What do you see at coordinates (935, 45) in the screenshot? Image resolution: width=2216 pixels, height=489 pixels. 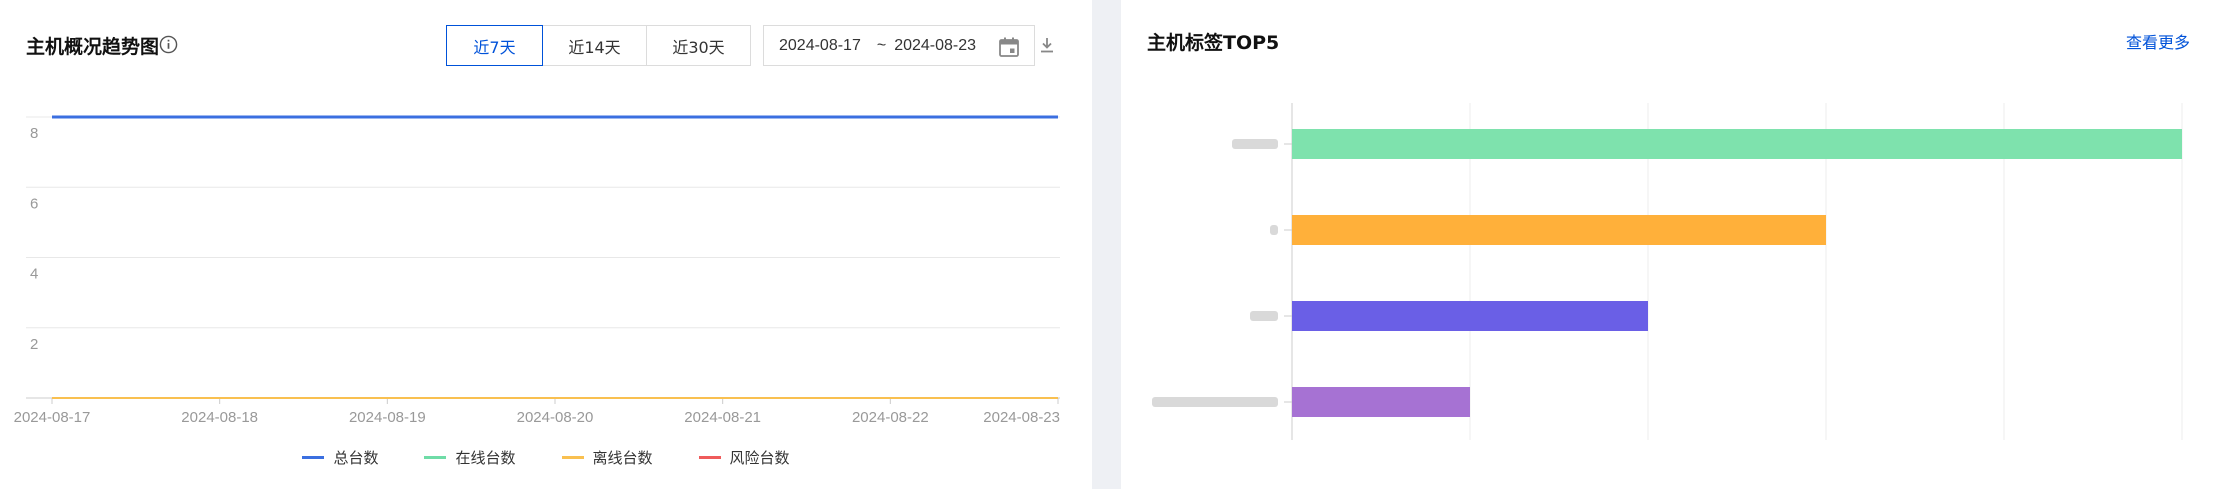 I see `date-range-end: 2024-08-23` at bounding box center [935, 45].